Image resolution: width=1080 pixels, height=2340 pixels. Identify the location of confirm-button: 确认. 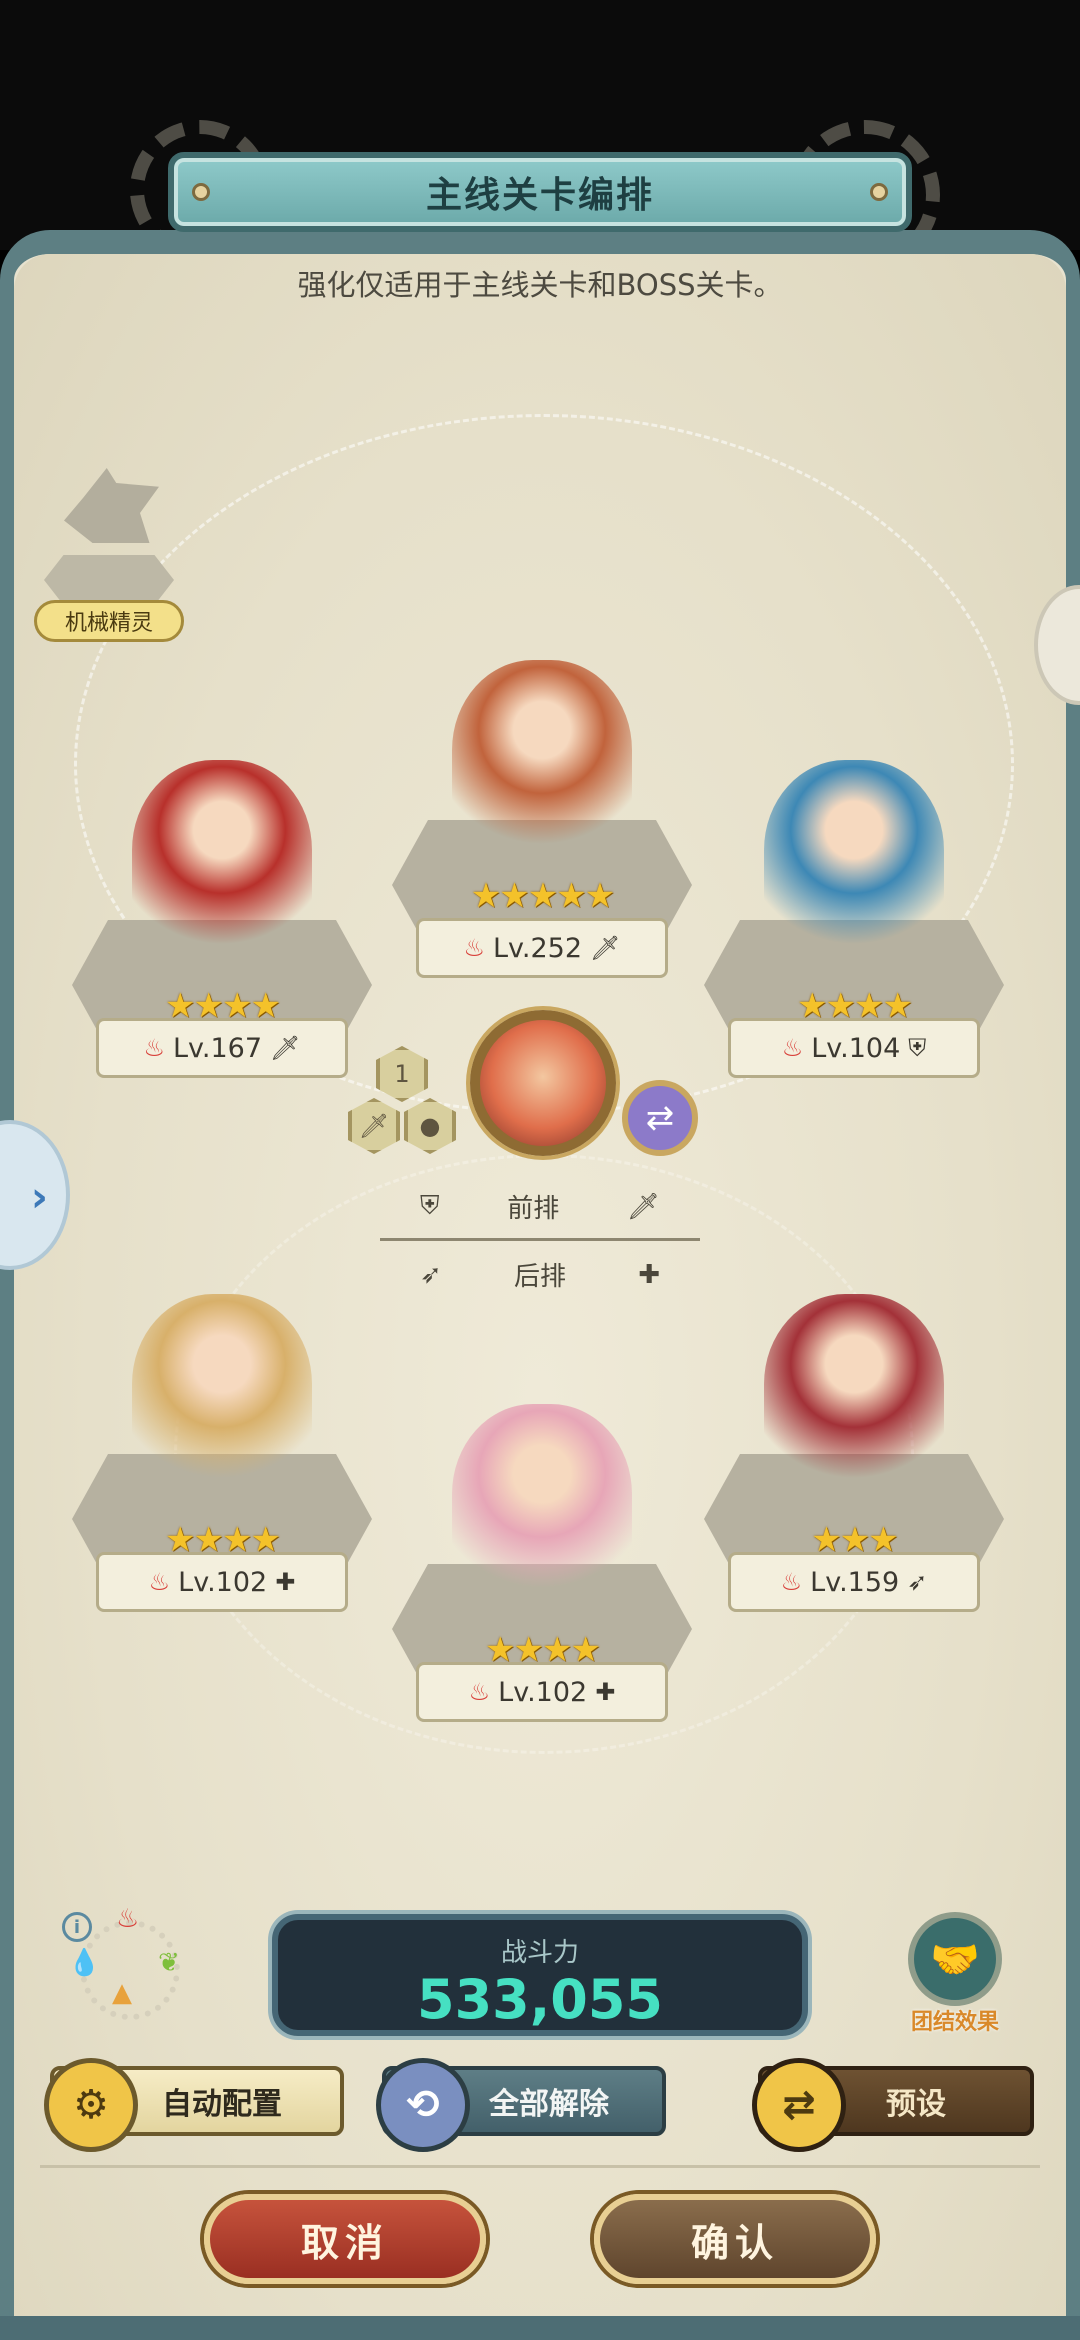
(735, 2239).